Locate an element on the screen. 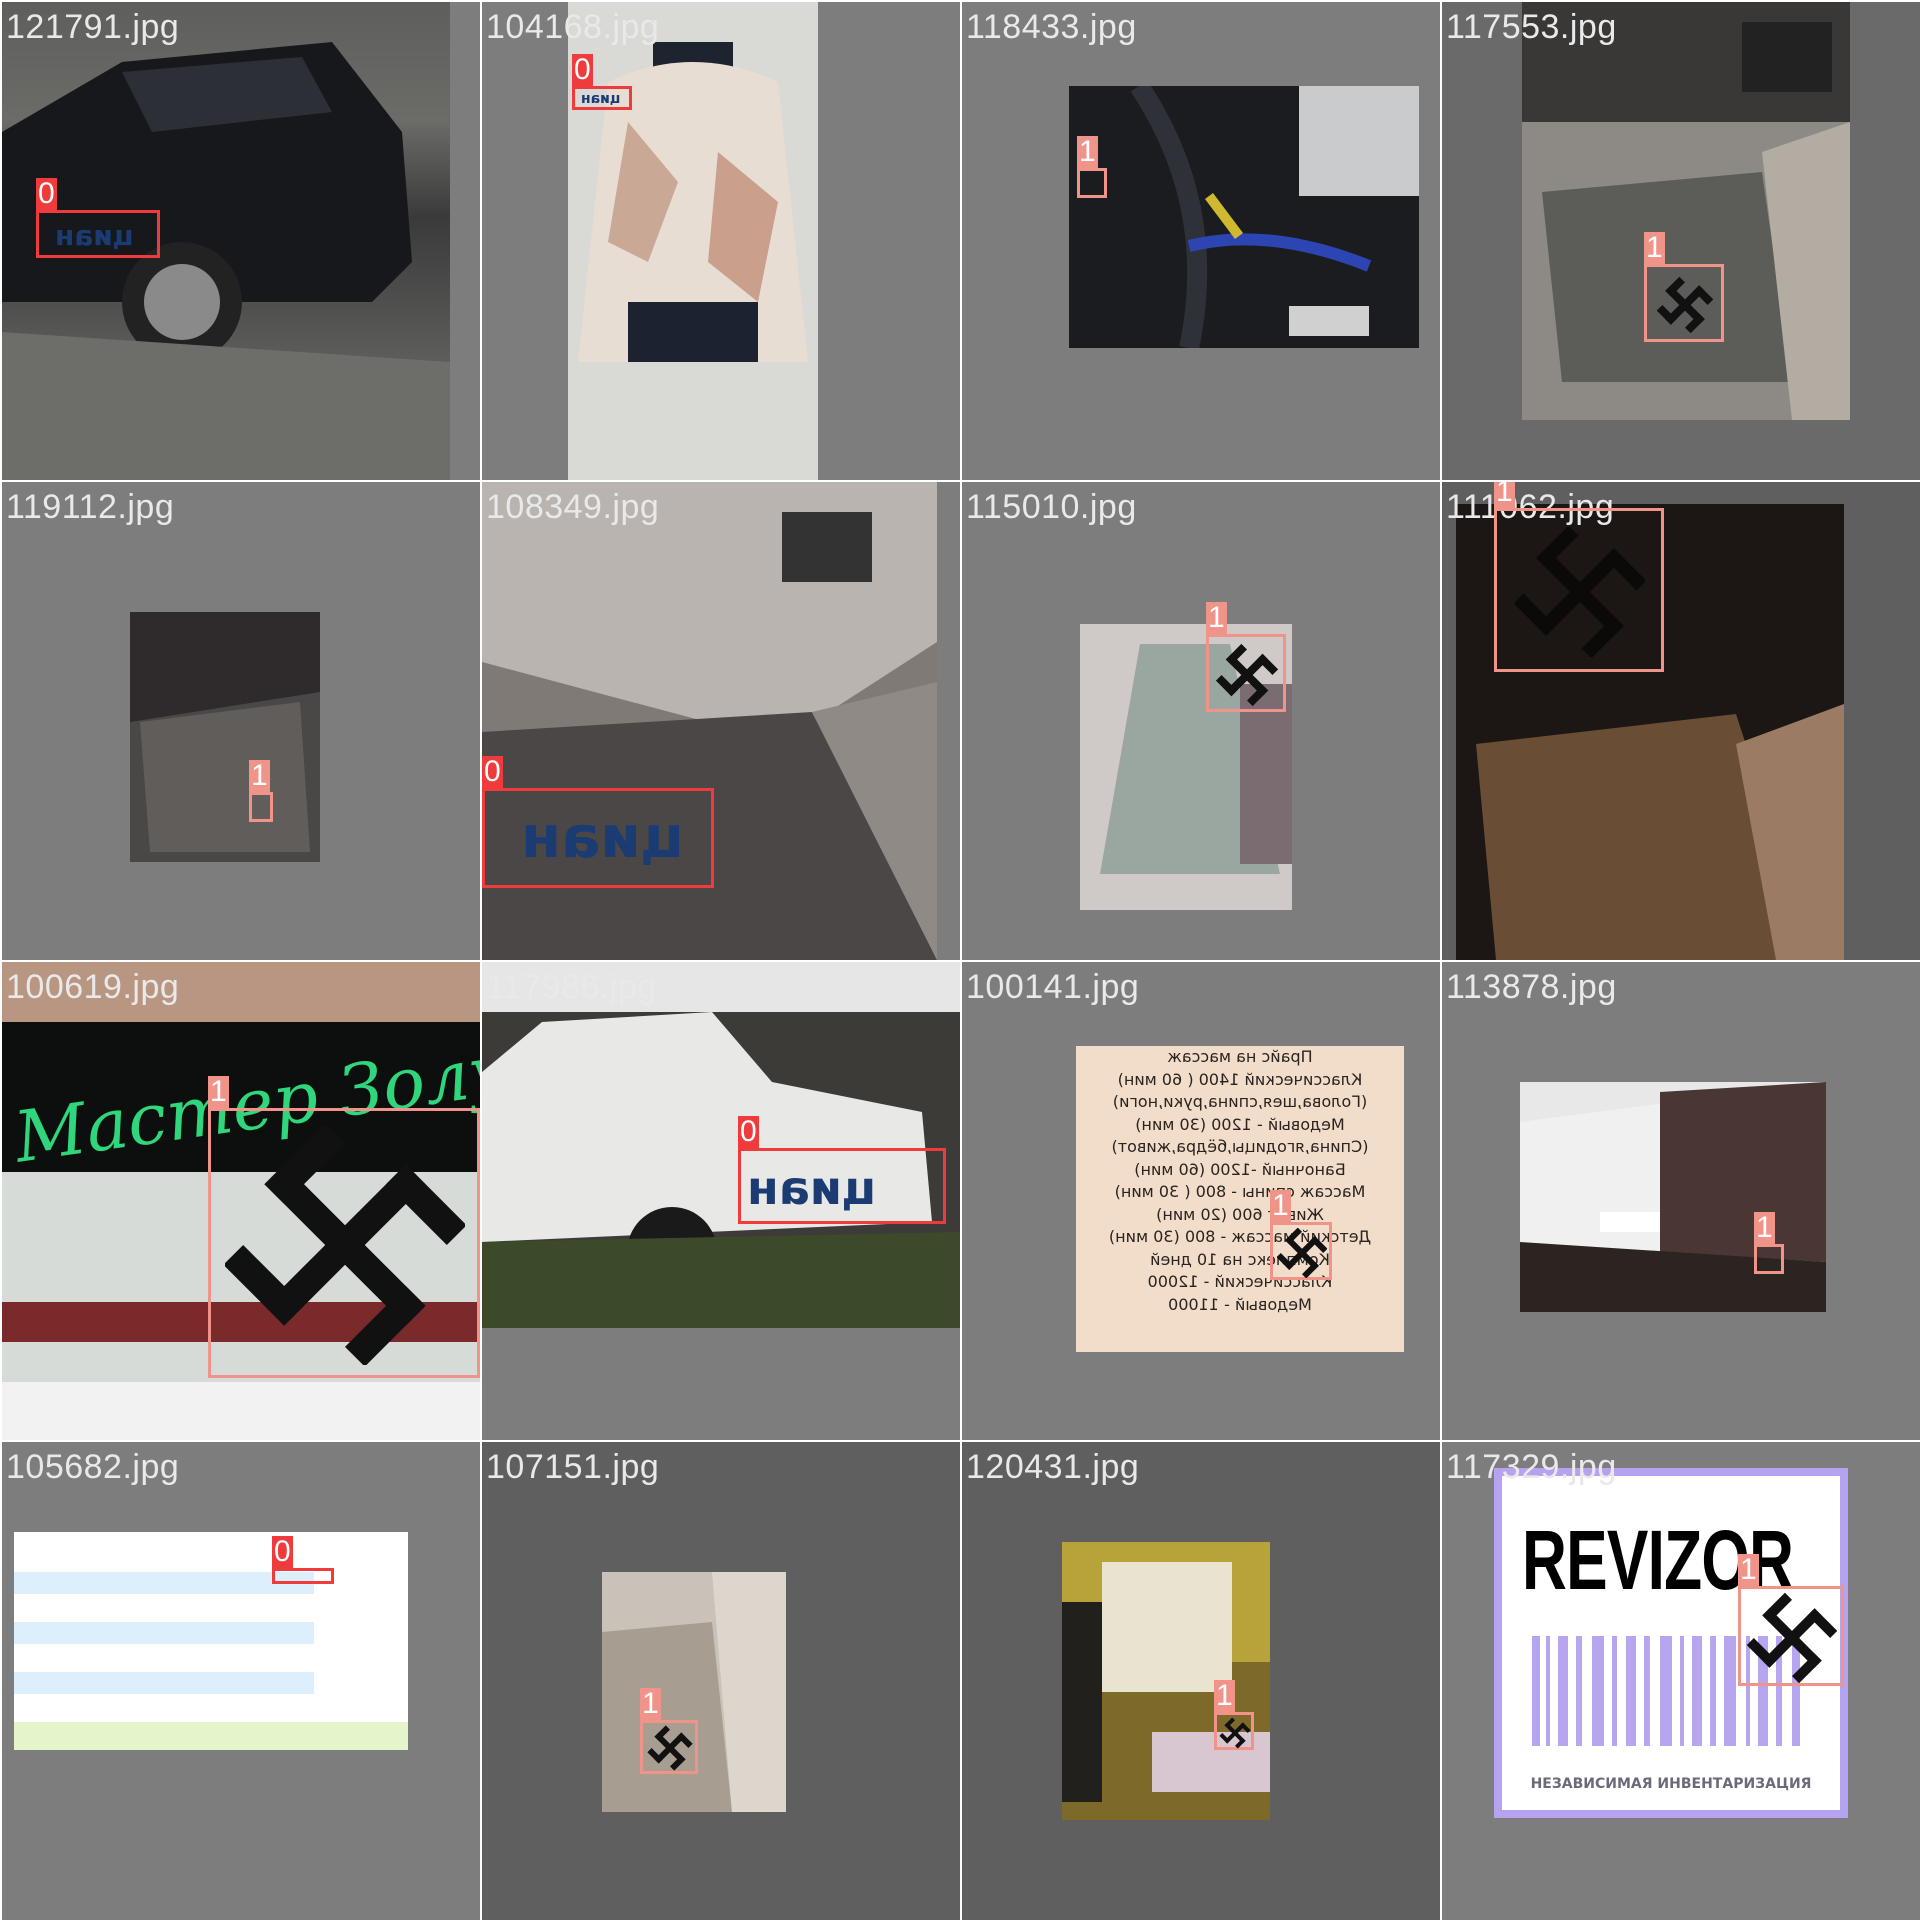 This screenshot has height=1920, width=1920. engine-photo-svg is located at coordinates (1274, 217).